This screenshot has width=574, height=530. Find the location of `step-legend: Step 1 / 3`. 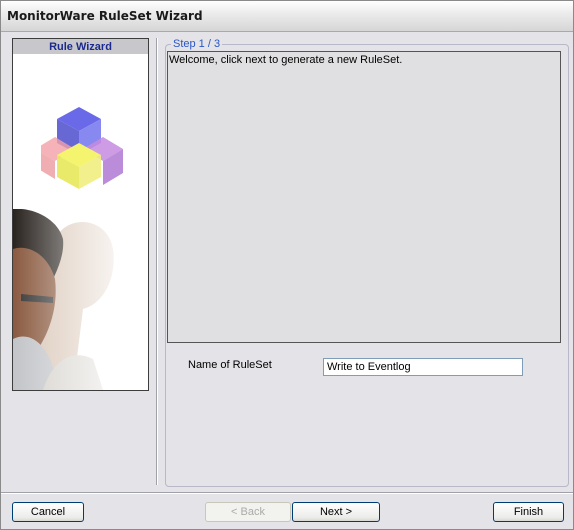

step-legend: Step 1 / 3 is located at coordinates (197, 44).